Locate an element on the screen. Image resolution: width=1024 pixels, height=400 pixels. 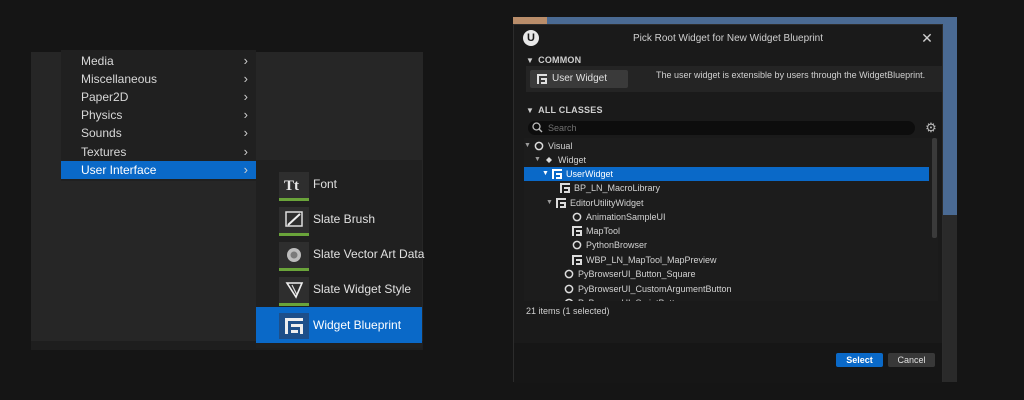
all-classes-header-label: ALL CLASSES is located at coordinates (570, 110).